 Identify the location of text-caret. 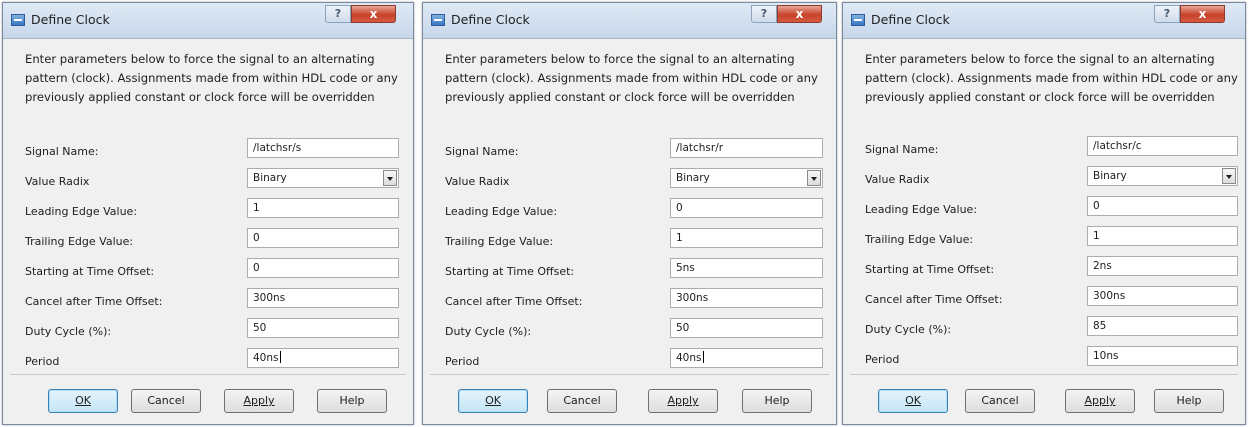
(703, 357).